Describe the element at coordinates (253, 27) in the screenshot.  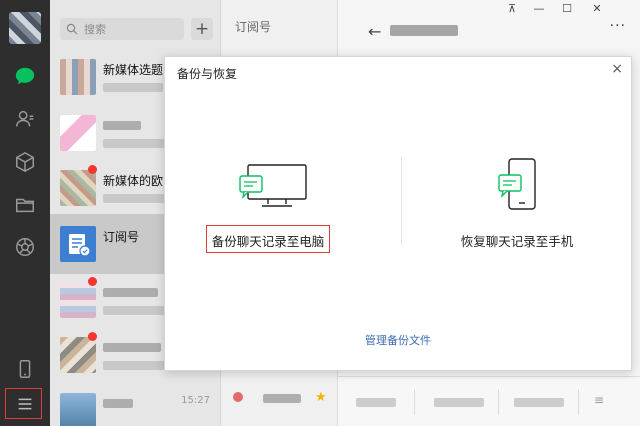
I see `column-title: 订阅号` at that location.